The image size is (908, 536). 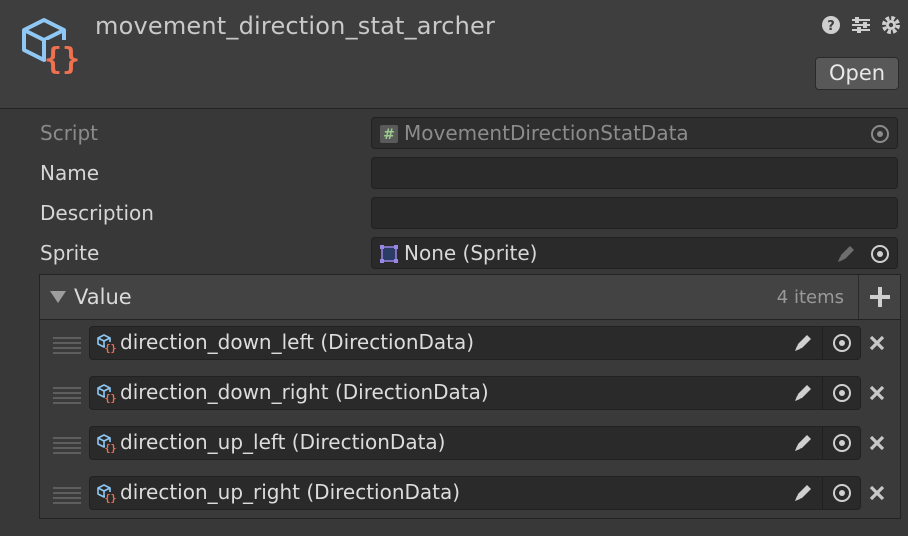 I want to click on list-item: {} direction_down_left (DirectionData), so click(x=470, y=345).